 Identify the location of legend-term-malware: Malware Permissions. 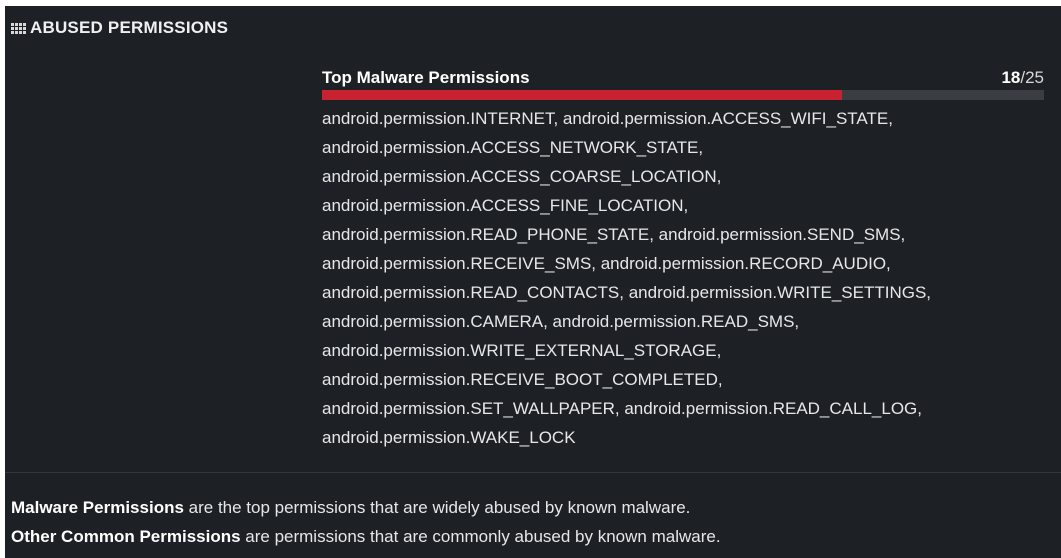
(97, 507).